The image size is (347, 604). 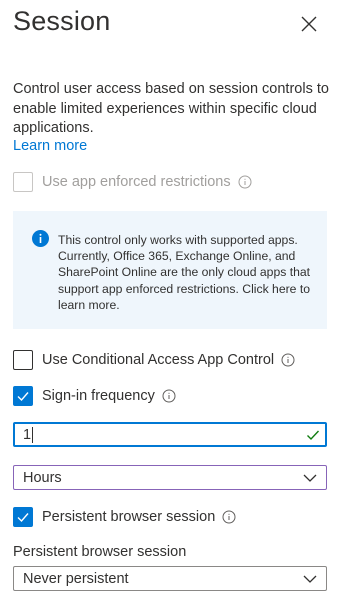 I want to click on conditional-access-row: Use Conditional Access App Control, so click(x=154, y=360).